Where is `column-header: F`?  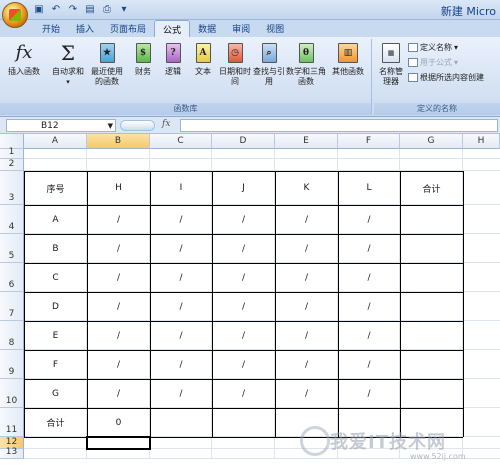
column-header: F is located at coordinates (369, 141).